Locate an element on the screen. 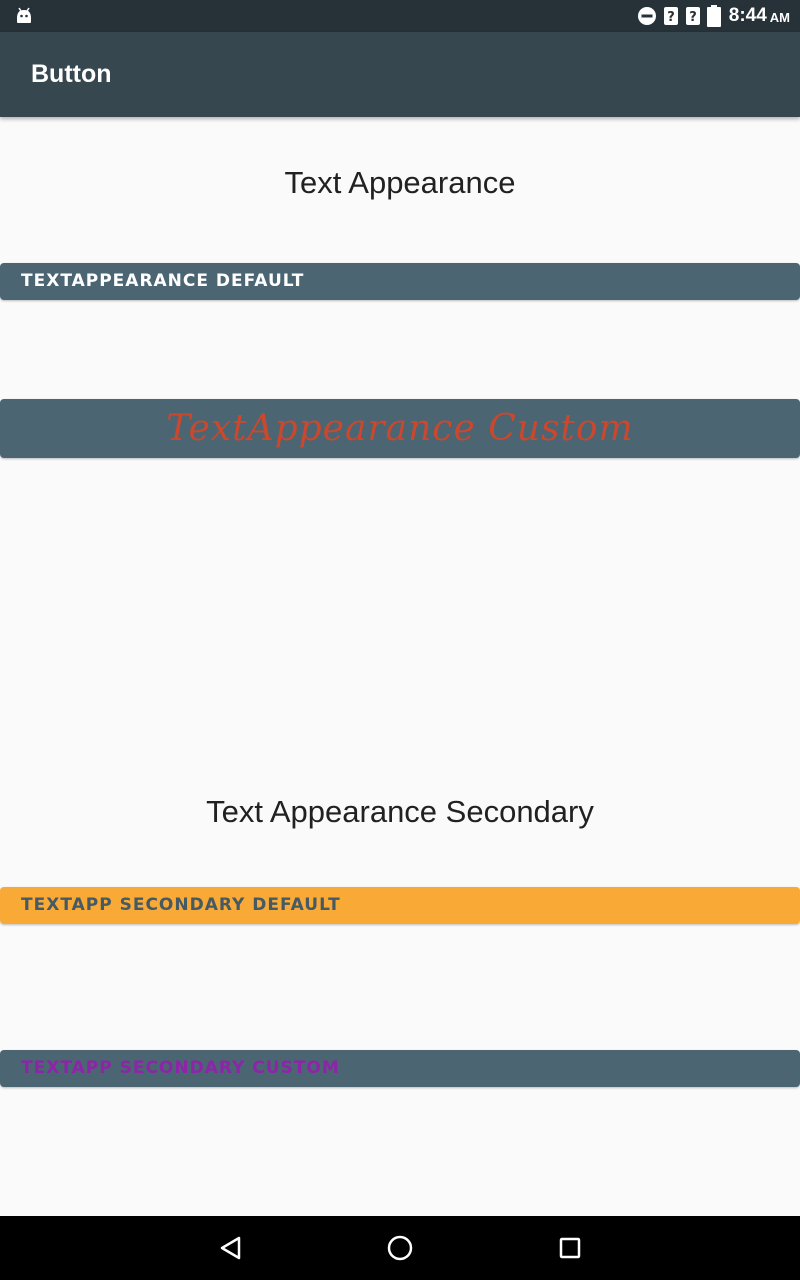  status-icons: ? ? 8:44 AM is located at coordinates (713, 16).